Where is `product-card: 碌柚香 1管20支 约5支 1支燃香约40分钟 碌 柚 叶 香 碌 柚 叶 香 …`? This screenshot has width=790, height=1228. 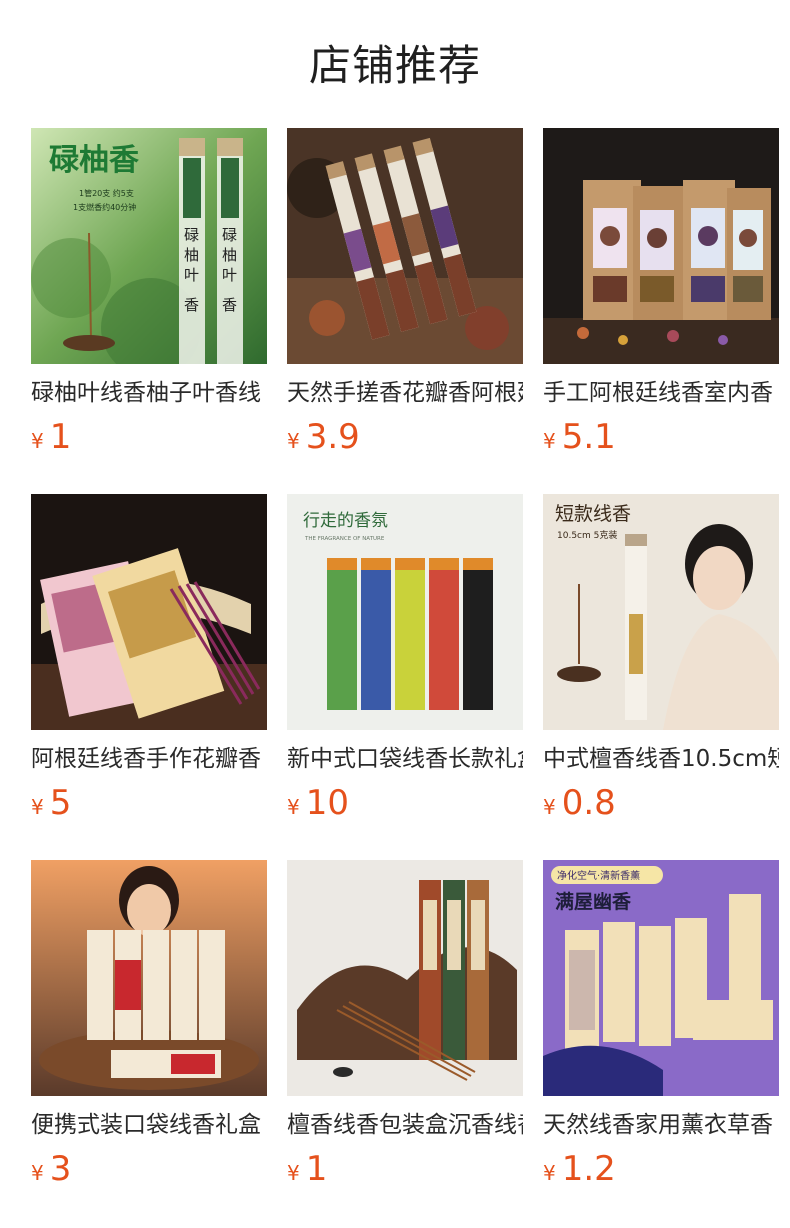 product-card: 碌柚香 1管20支 约5支 1支燃香约40分钟 碌 柚 叶 香 碌 柚 叶 香 … is located at coordinates (149, 292).